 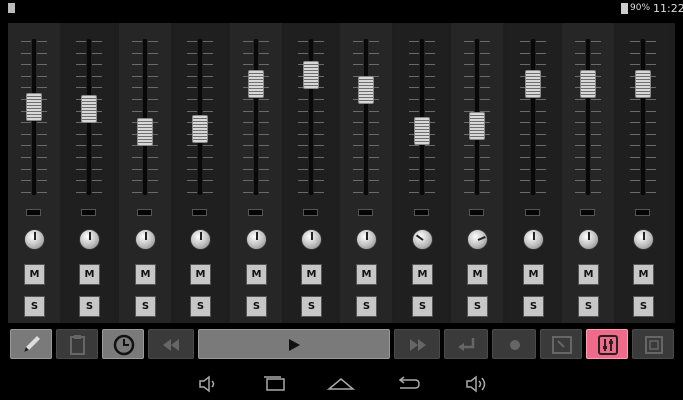 What do you see at coordinates (341, 384) in the screenshot?
I see `home-icon` at bounding box center [341, 384].